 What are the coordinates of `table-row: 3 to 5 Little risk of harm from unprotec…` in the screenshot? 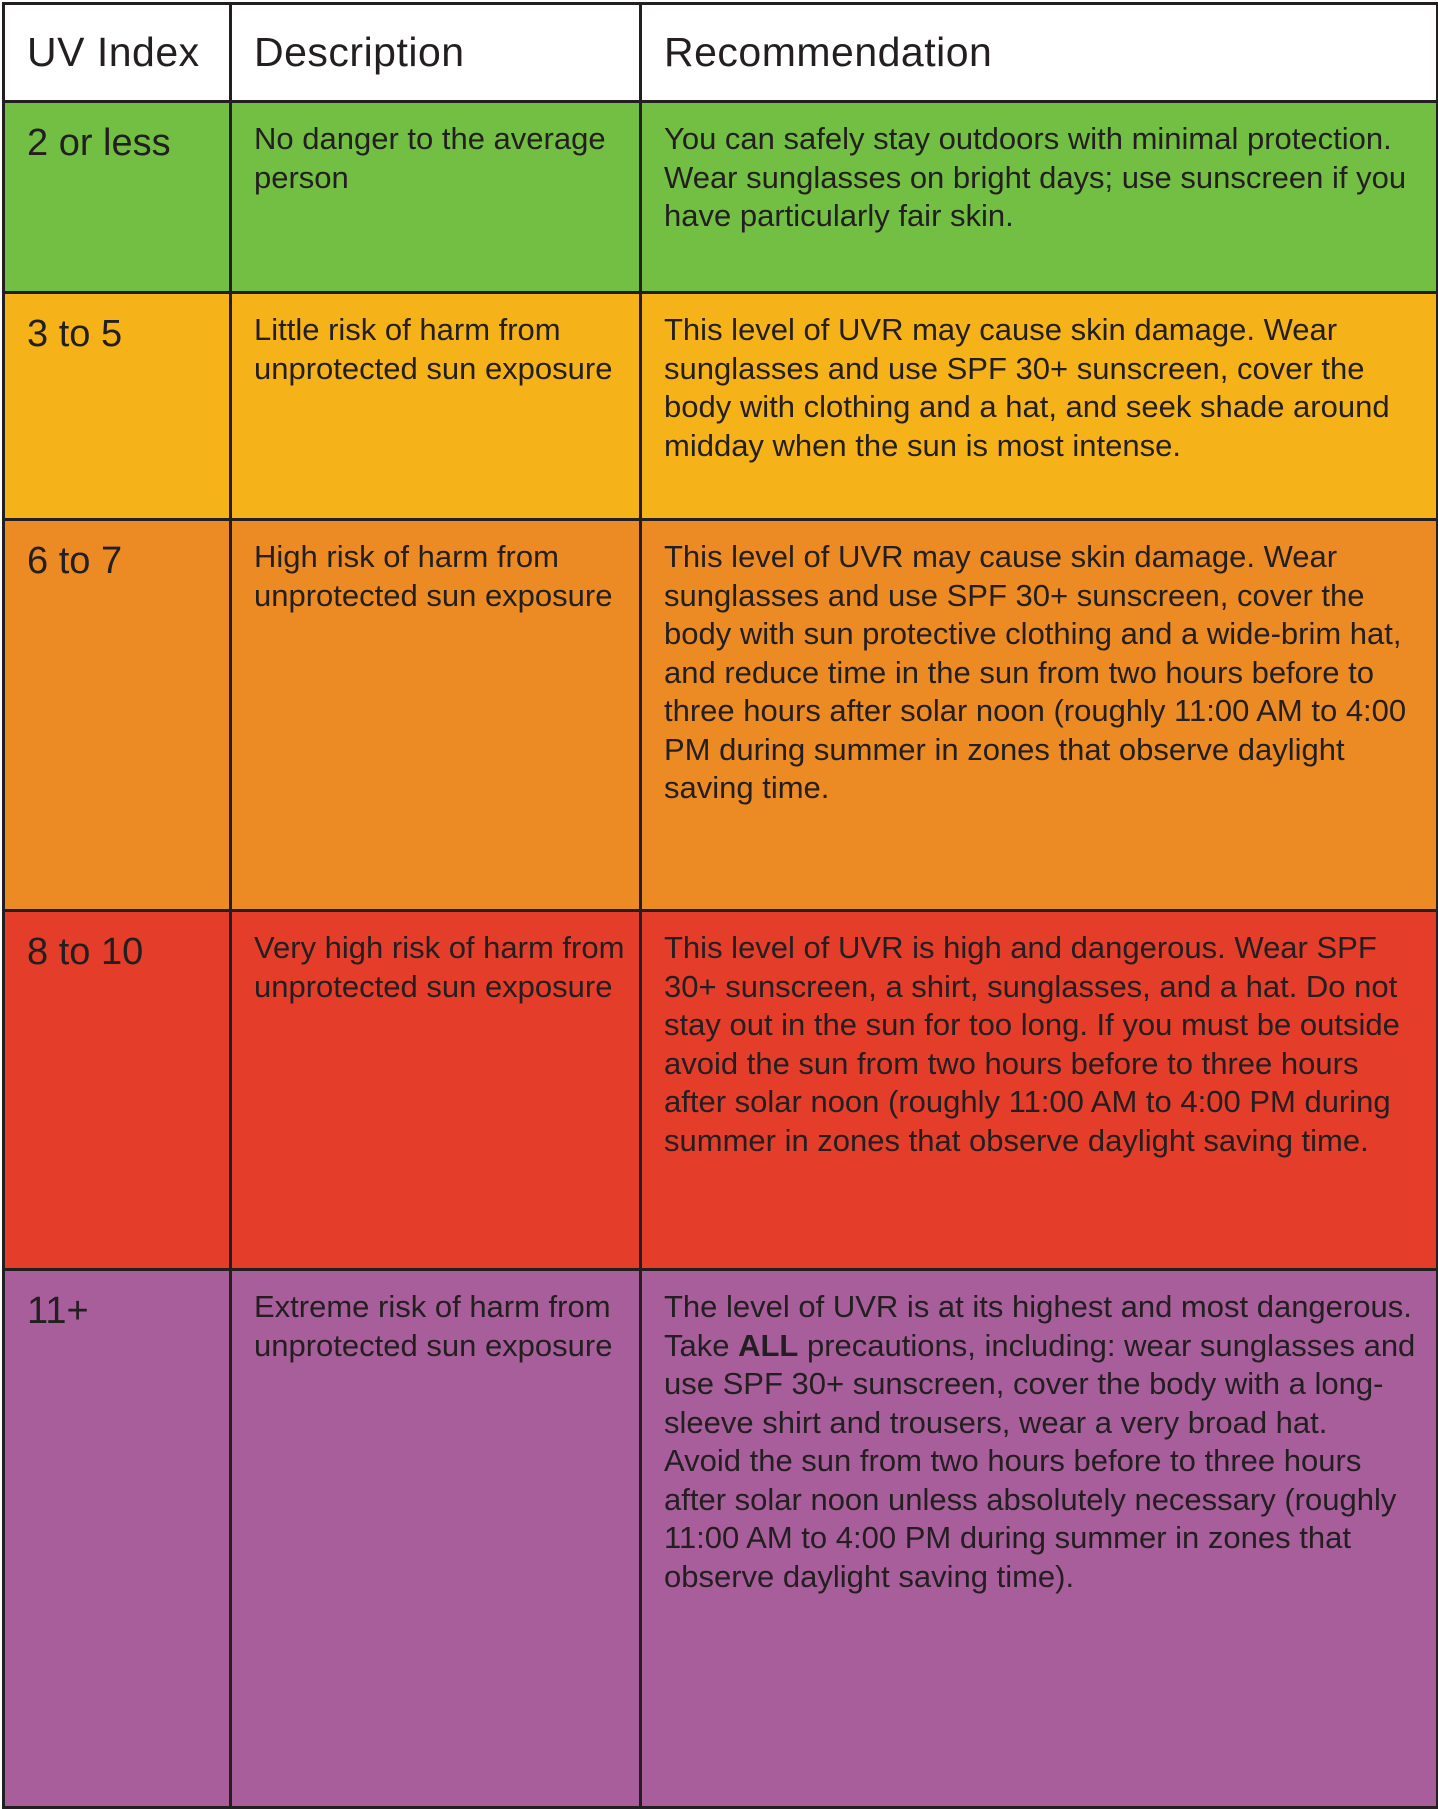 It's located at (720, 406).